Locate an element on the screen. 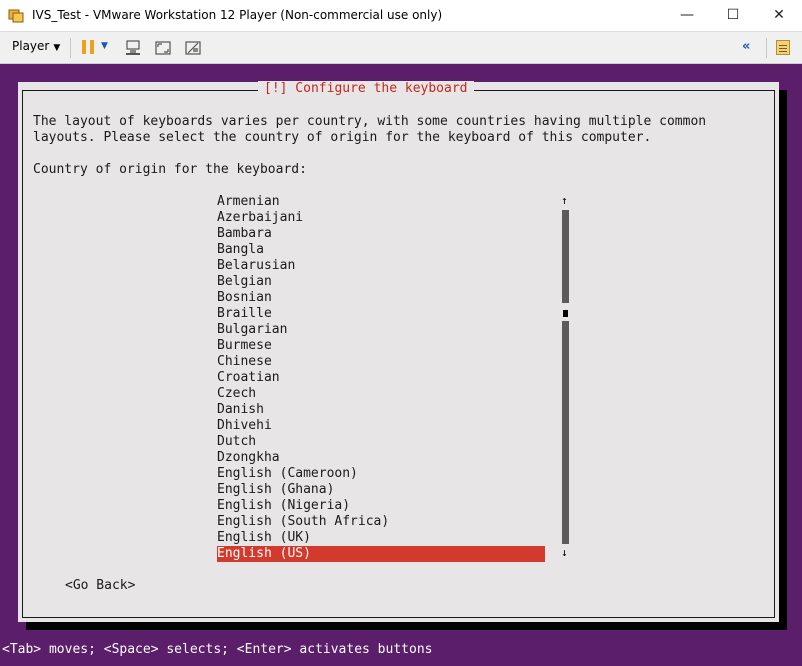 Image resolution: width=802 pixels, height=666 pixels. go-back-button: <Go Back> is located at coordinates (100, 586).